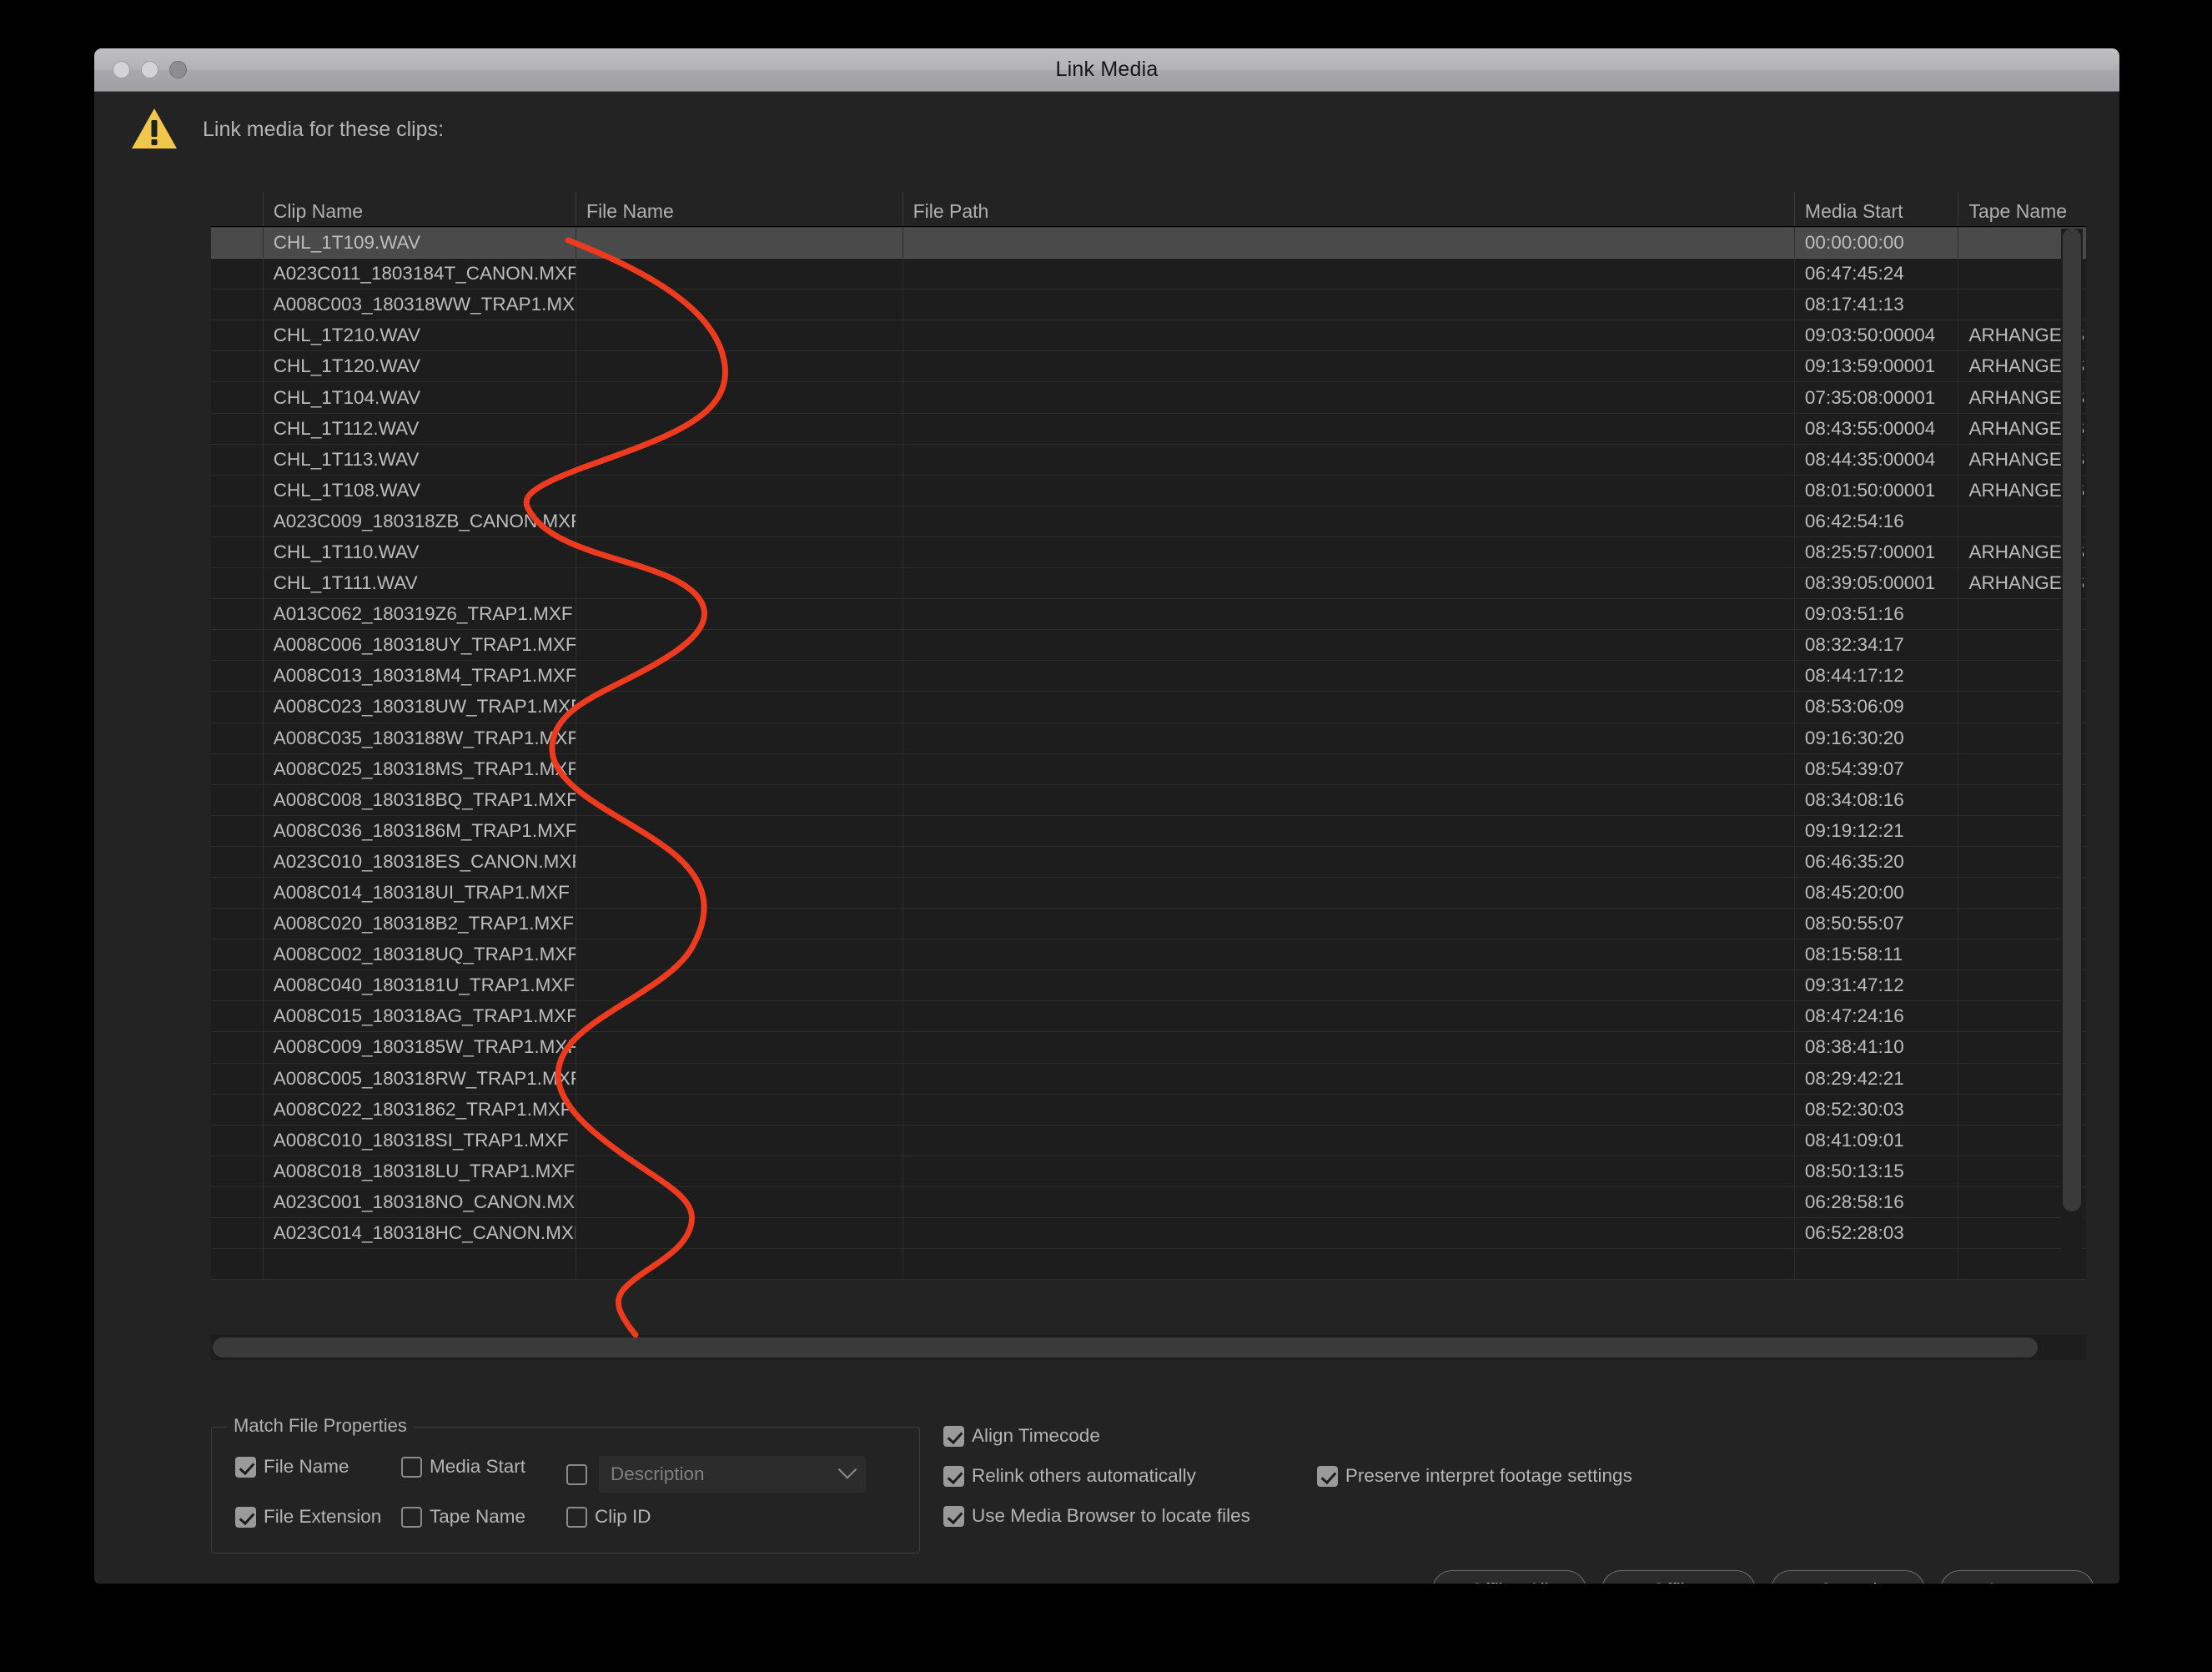 Image resolution: width=2212 pixels, height=1672 pixels. What do you see at coordinates (1149, 1140) in the screenshot?
I see `table-row: A008C010_180318SI_TRAP1.MXF 08:41:09:01` at bounding box center [1149, 1140].